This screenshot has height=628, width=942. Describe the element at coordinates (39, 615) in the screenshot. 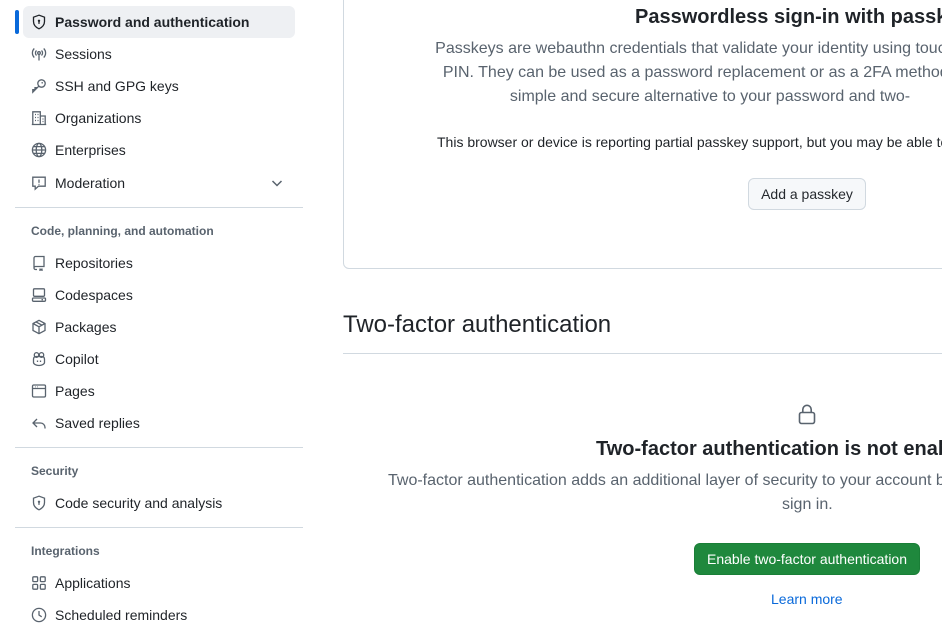

I see `clock-icon` at that location.